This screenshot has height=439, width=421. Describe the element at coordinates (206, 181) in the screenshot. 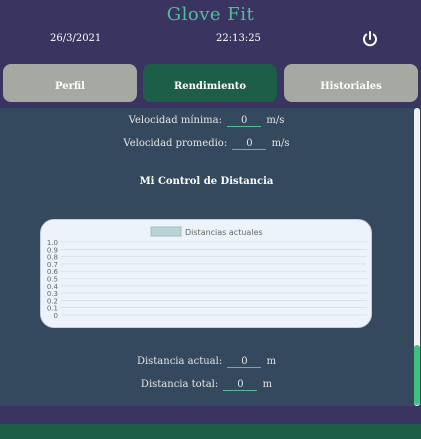

I see `section-title: Mi Control de Distancia` at that location.